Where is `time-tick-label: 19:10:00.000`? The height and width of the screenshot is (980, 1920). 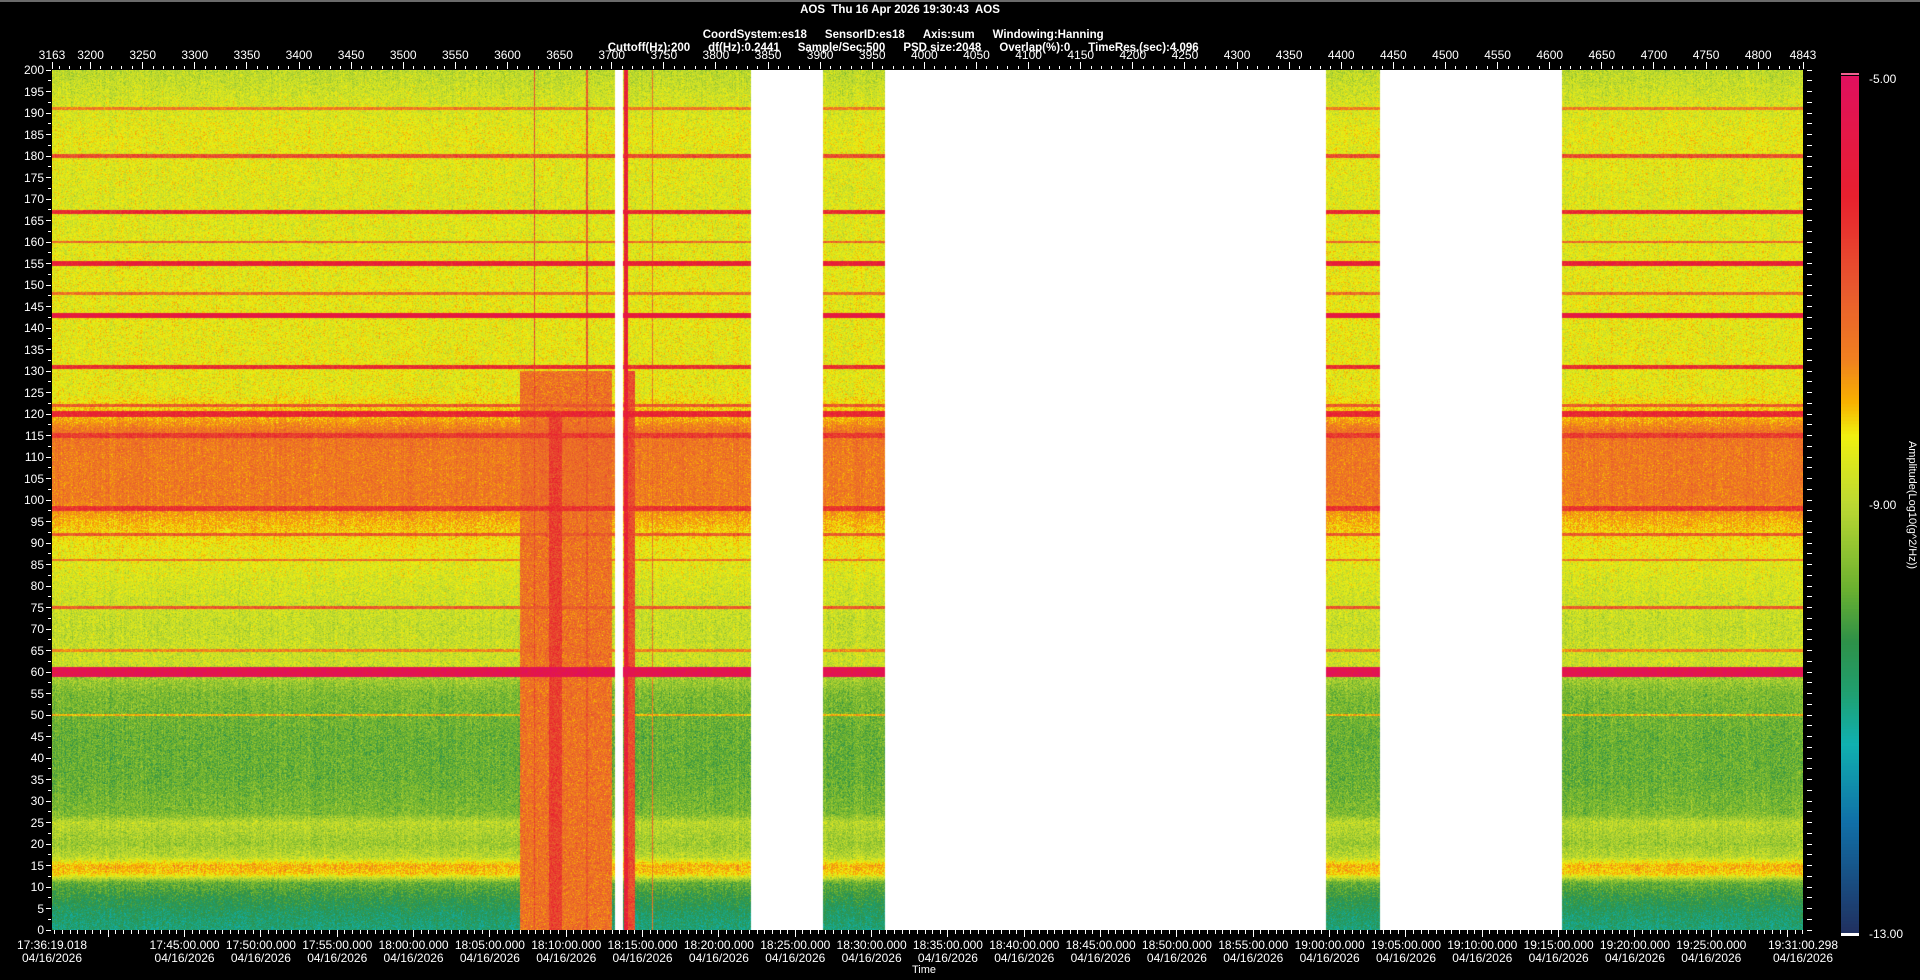 time-tick-label: 19:10:00.000 is located at coordinates (1482, 945).